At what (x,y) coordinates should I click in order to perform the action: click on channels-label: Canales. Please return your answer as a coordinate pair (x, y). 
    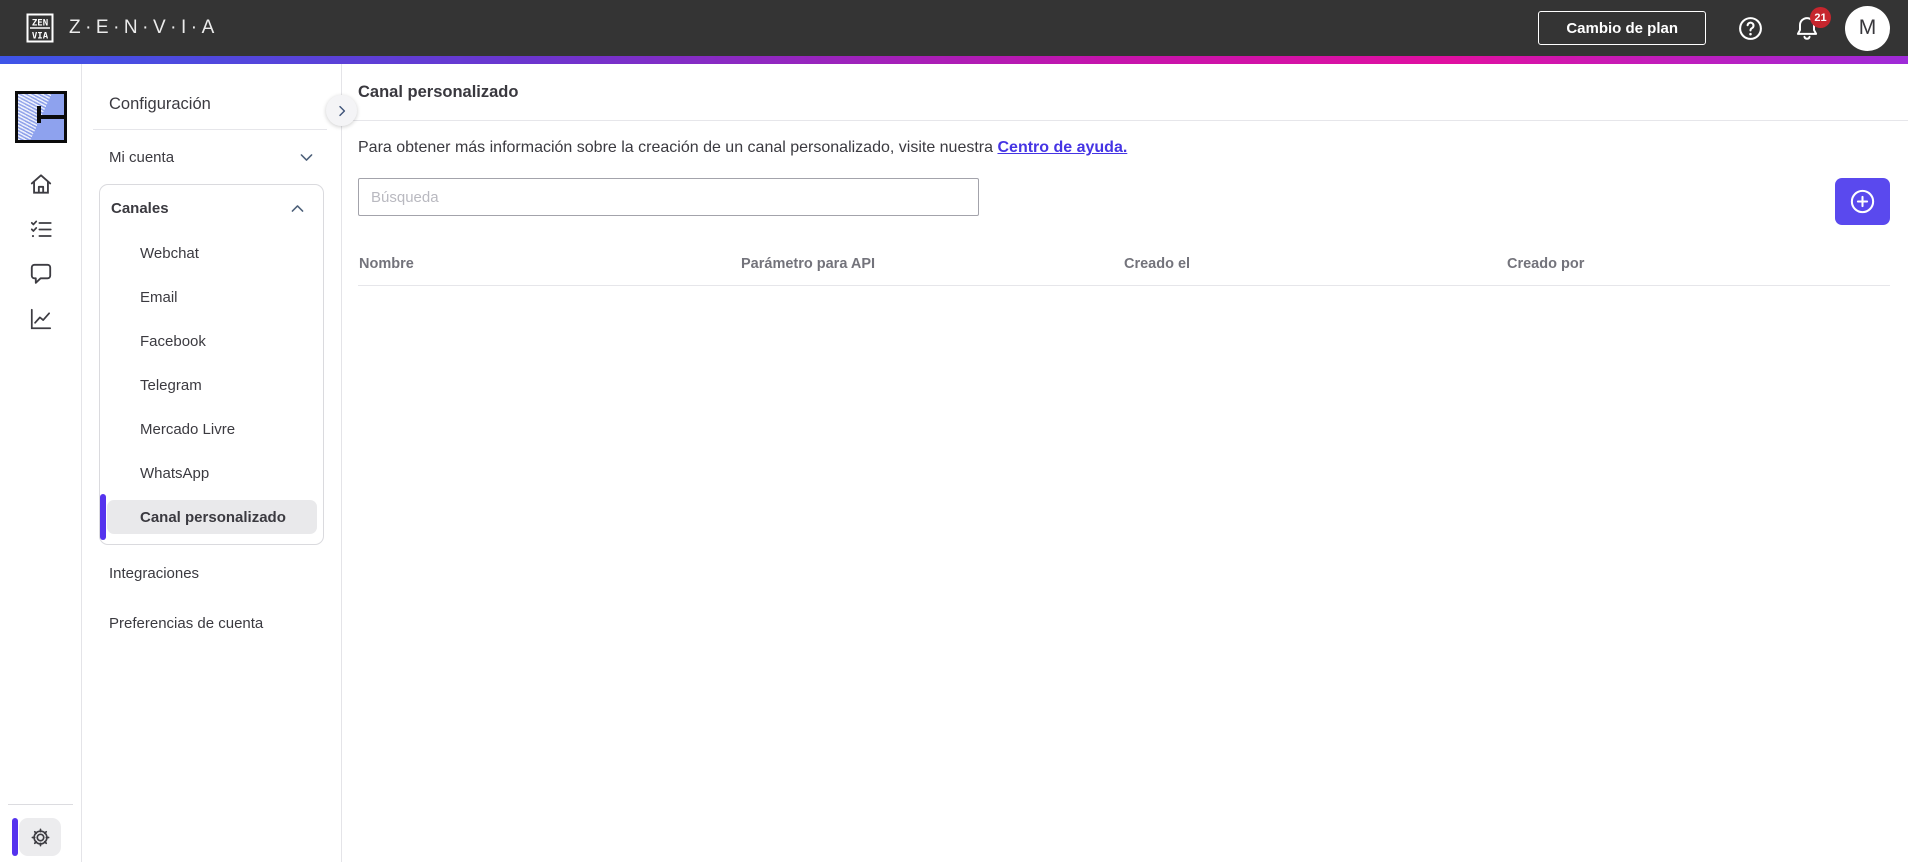
    Looking at the image, I should click on (140, 208).